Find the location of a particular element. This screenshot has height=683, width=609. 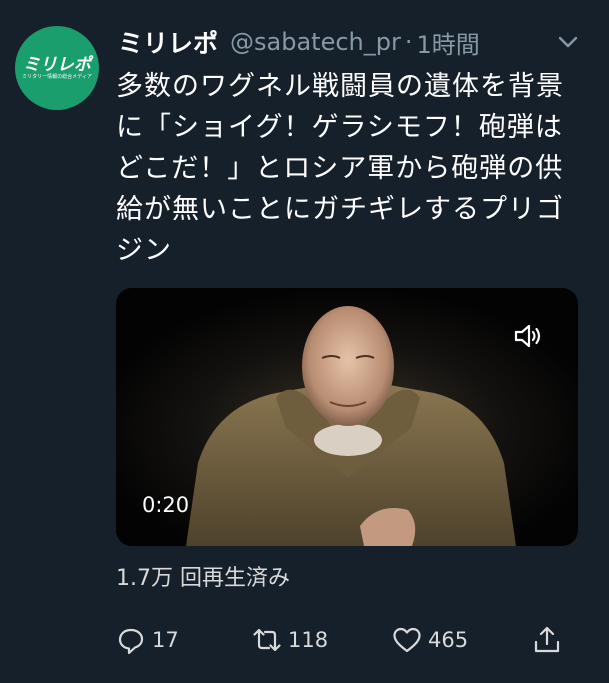

avatar: ミリレポ ミリタリー情報の総合メディア is located at coordinates (57, 68).